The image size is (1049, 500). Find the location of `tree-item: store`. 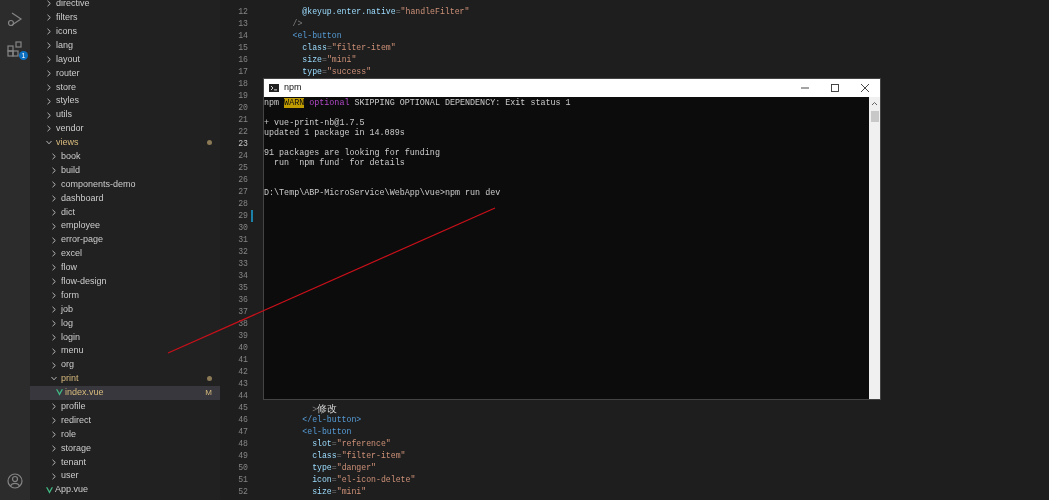

tree-item: store is located at coordinates (125, 87).